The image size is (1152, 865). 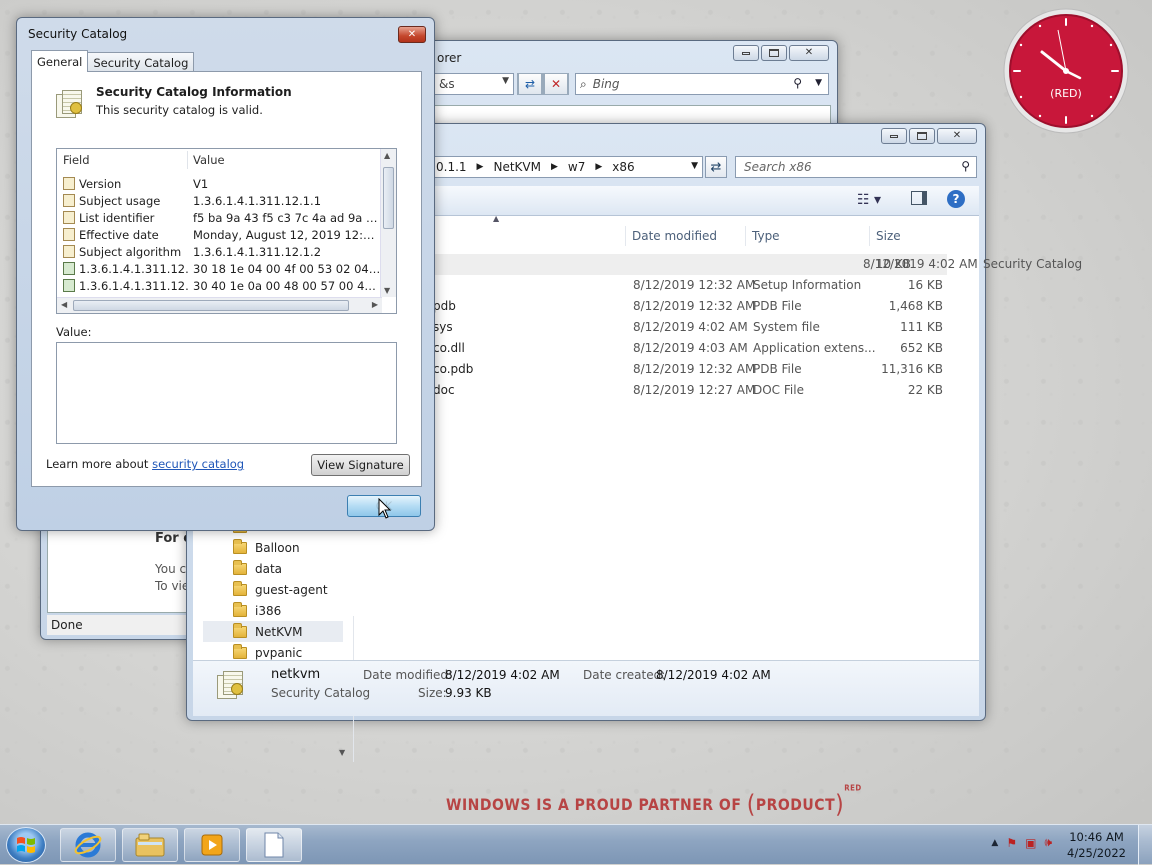 What do you see at coordinates (26, 845) in the screenshot?
I see `start-button` at bounding box center [26, 845].